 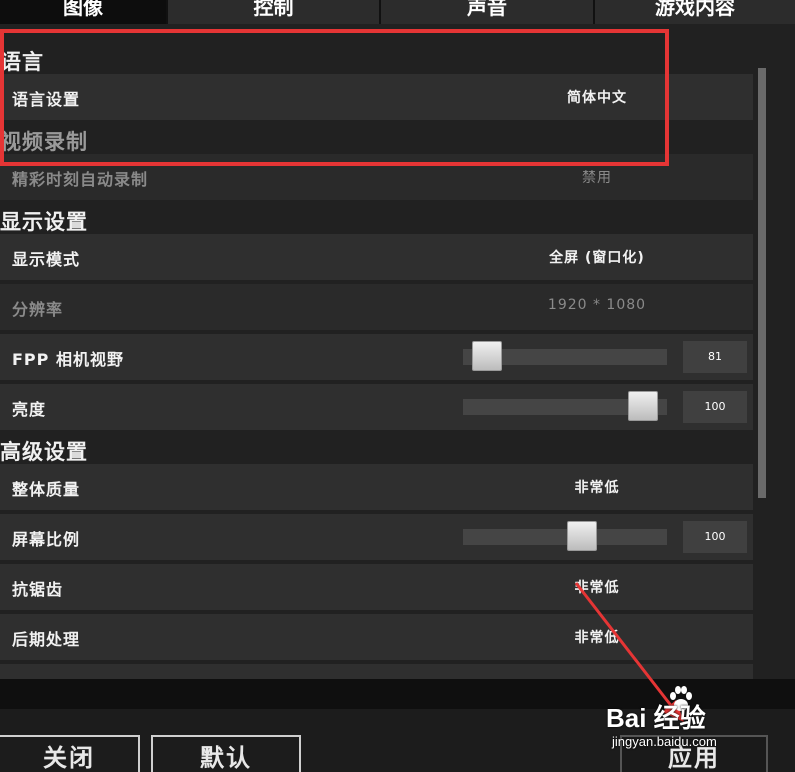 What do you see at coordinates (597, 257) in the screenshot?
I see `display-mode-select: 全屏 (窗口化)` at bounding box center [597, 257].